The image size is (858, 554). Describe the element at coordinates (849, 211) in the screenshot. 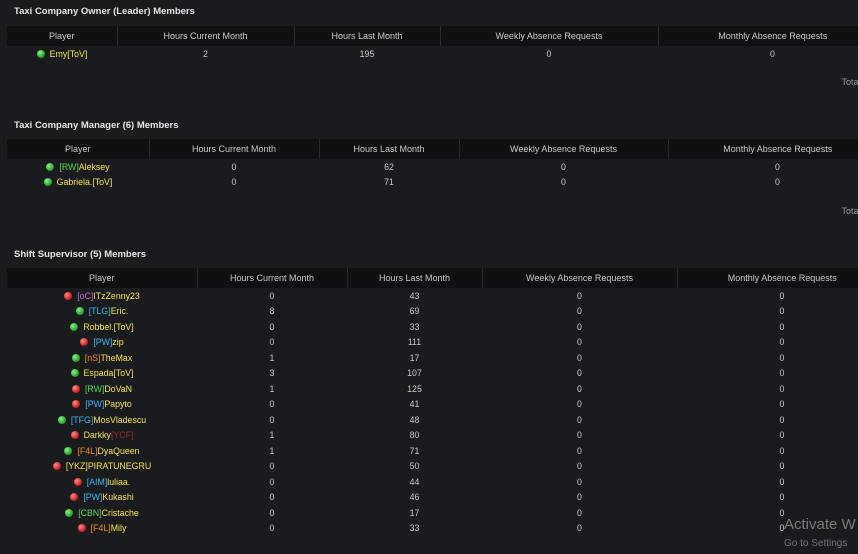

I see `manager-total-count: Total: 2 Memb` at that location.